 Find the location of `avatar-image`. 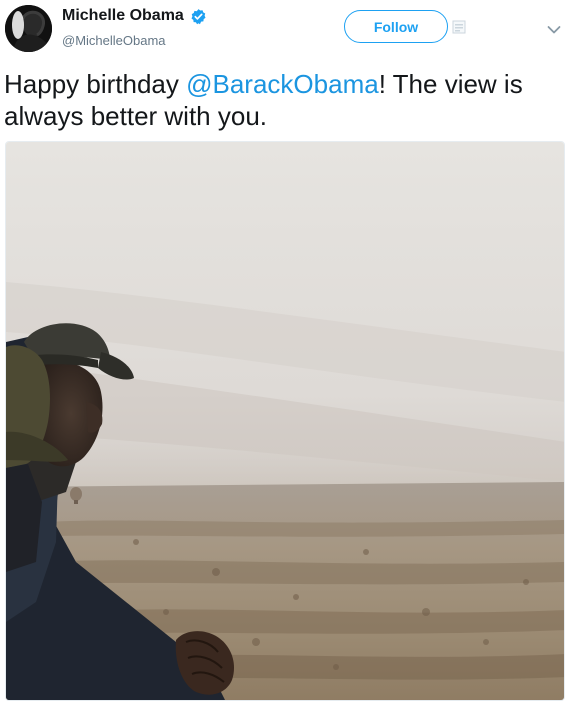

avatar-image is located at coordinates (28, 28).